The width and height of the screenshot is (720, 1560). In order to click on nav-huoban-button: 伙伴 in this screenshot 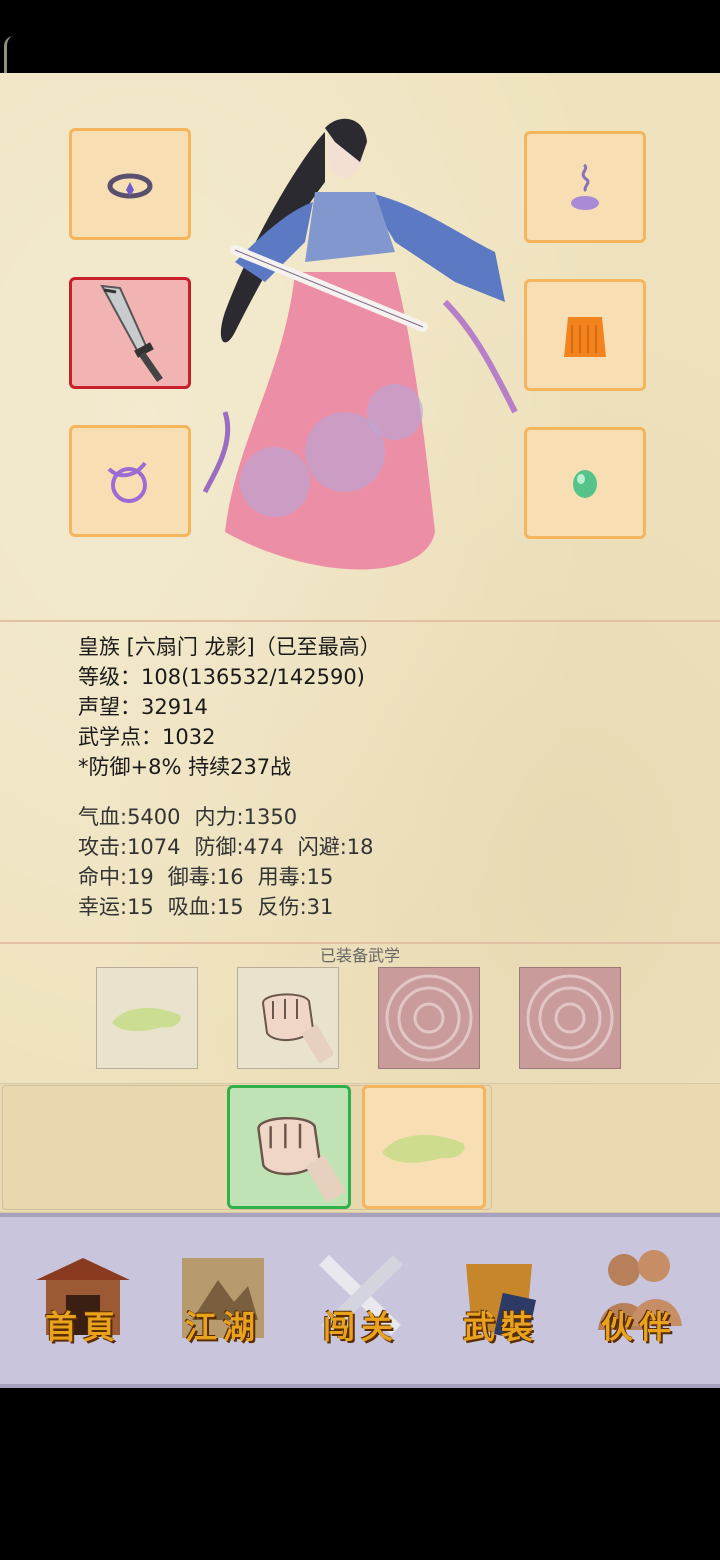, I will do `click(639, 1300)`.